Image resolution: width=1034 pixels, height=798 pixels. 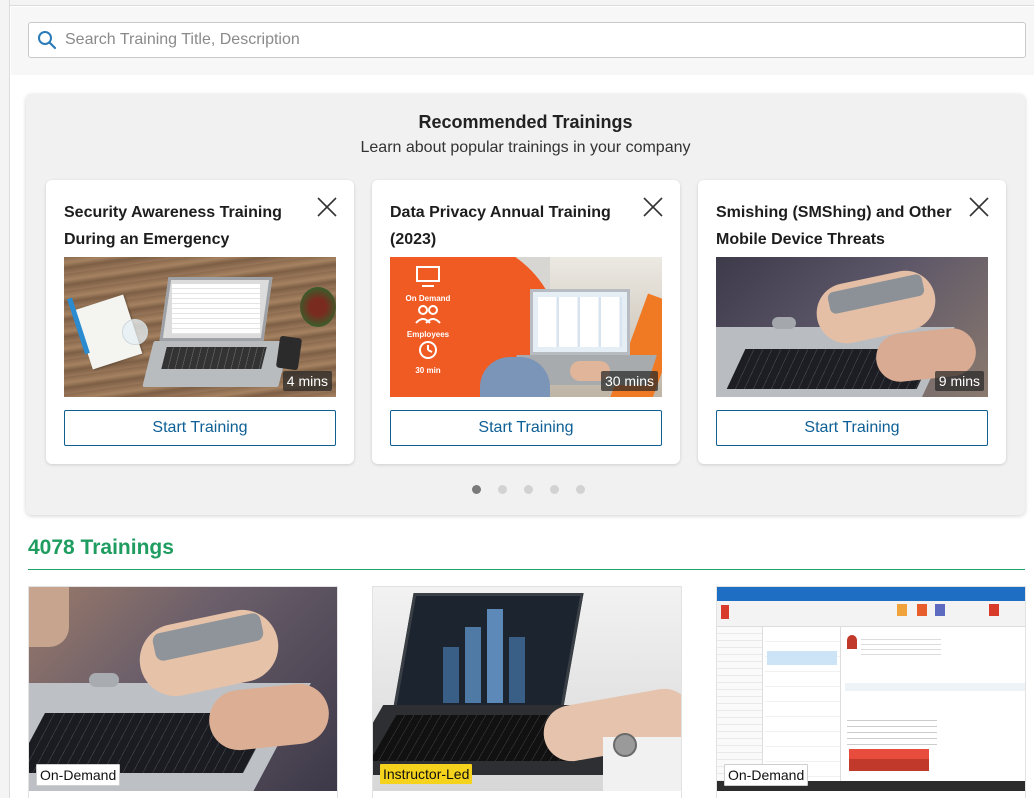 What do you see at coordinates (959, 381) in the screenshot?
I see `duration-badge: 9 mins` at bounding box center [959, 381].